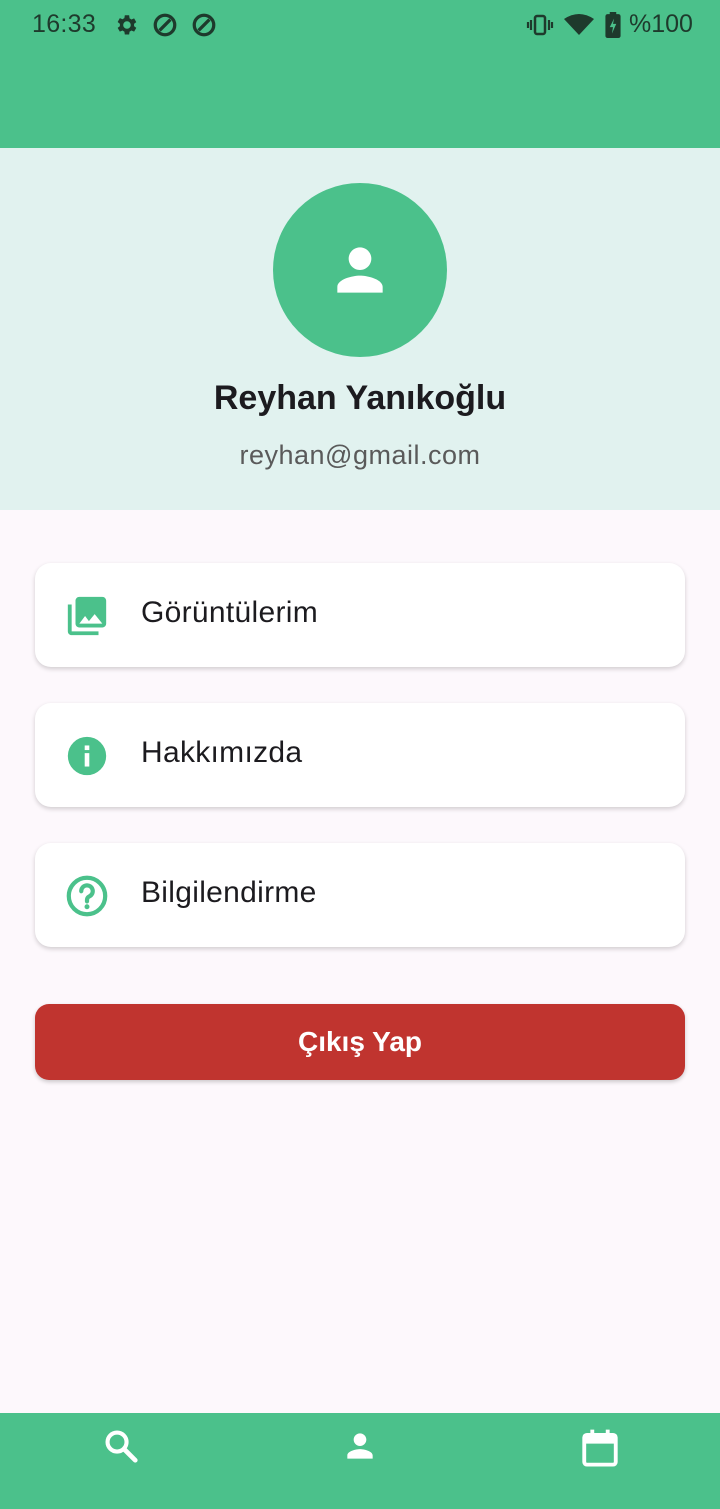  Describe the element at coordinates (121, 1446) in the screenshot. I see `search-icon` at that location.